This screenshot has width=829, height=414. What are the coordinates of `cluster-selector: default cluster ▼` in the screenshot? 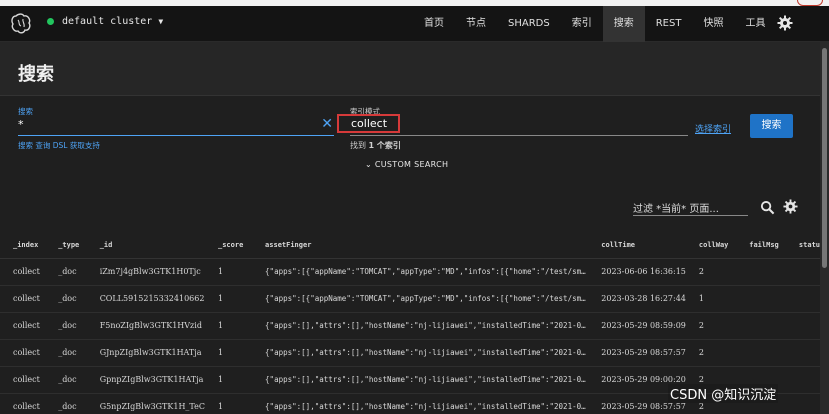 It's located at (105, 21).